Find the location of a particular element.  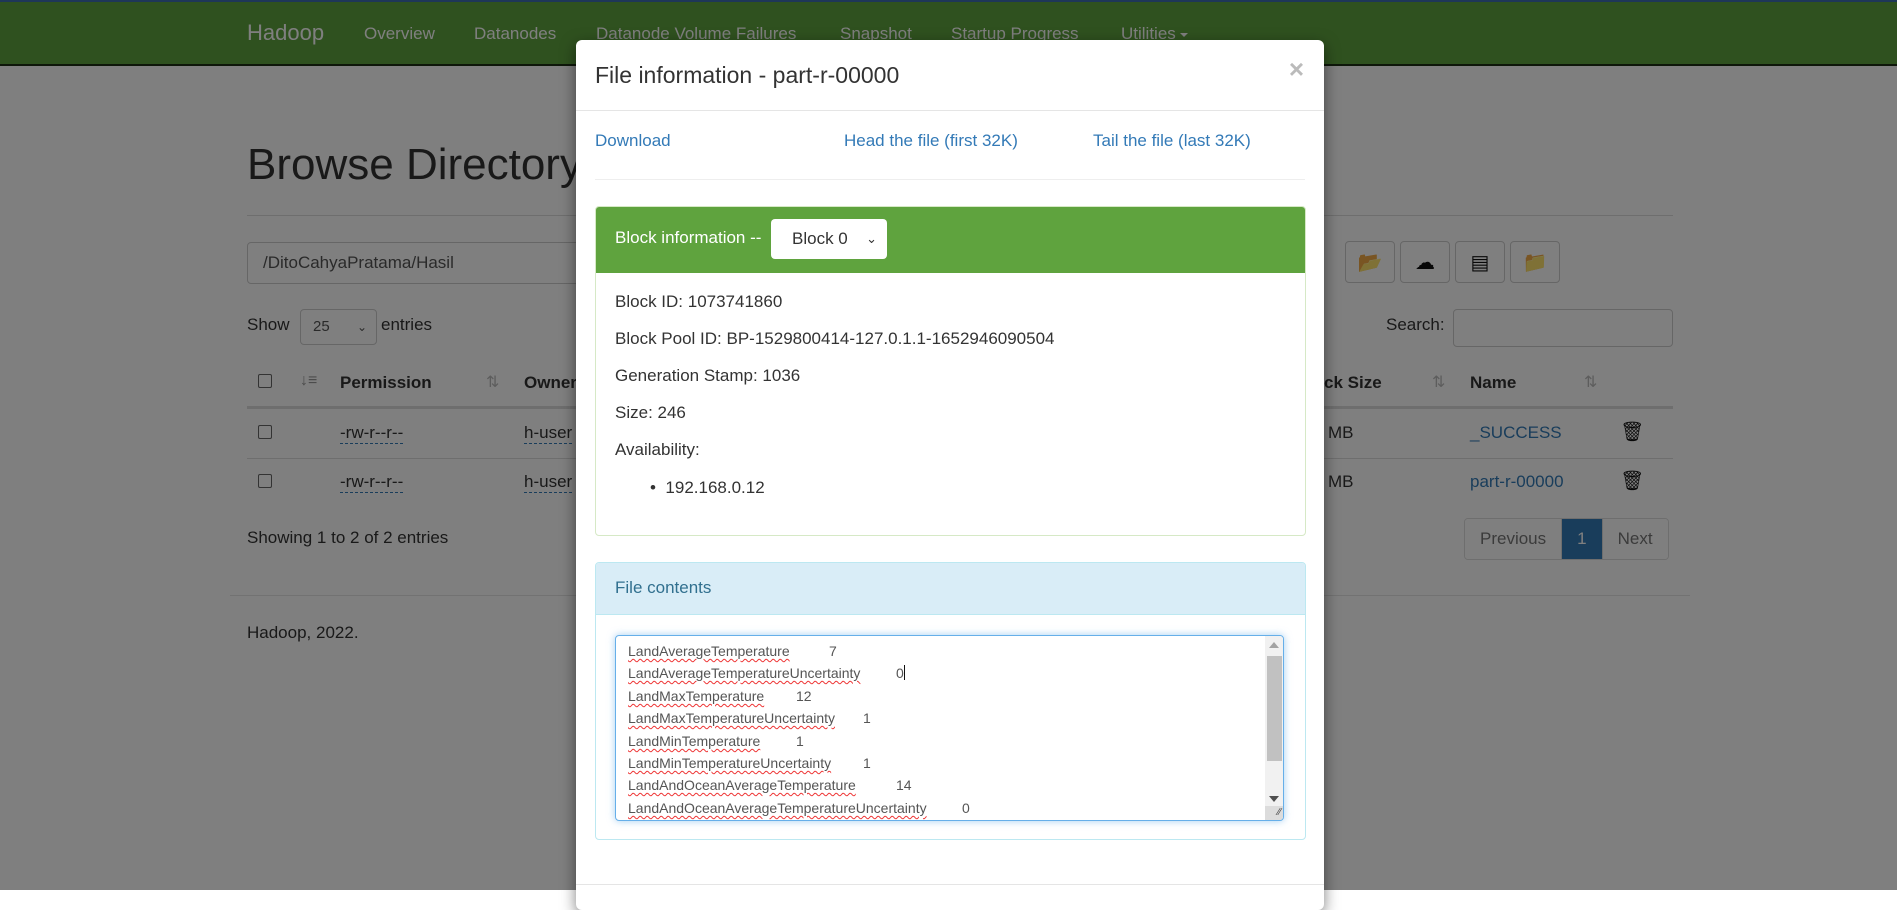

download-link: Download is located at coordinates (633, 141).